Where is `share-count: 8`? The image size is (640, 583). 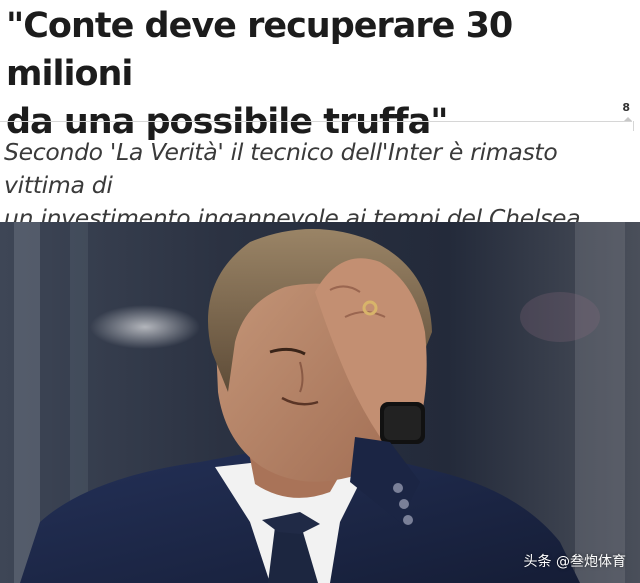 share-count: 8 is located at coordinates (626, 107).